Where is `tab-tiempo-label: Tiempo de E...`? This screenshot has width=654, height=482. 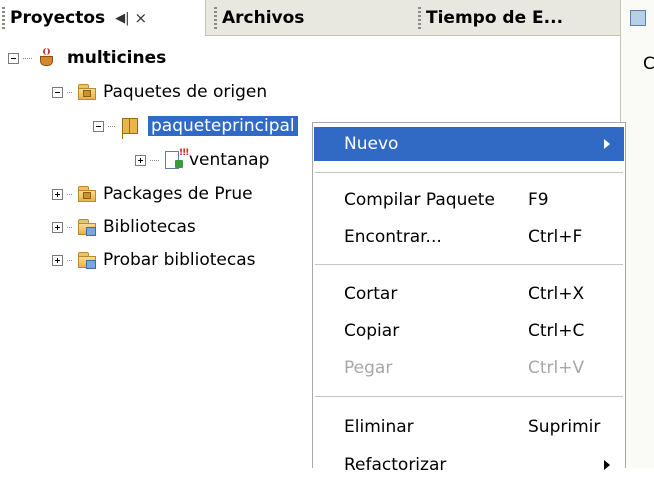 tab-tiempo-label: Tiempo de E... is located at coordinates (495, 18).